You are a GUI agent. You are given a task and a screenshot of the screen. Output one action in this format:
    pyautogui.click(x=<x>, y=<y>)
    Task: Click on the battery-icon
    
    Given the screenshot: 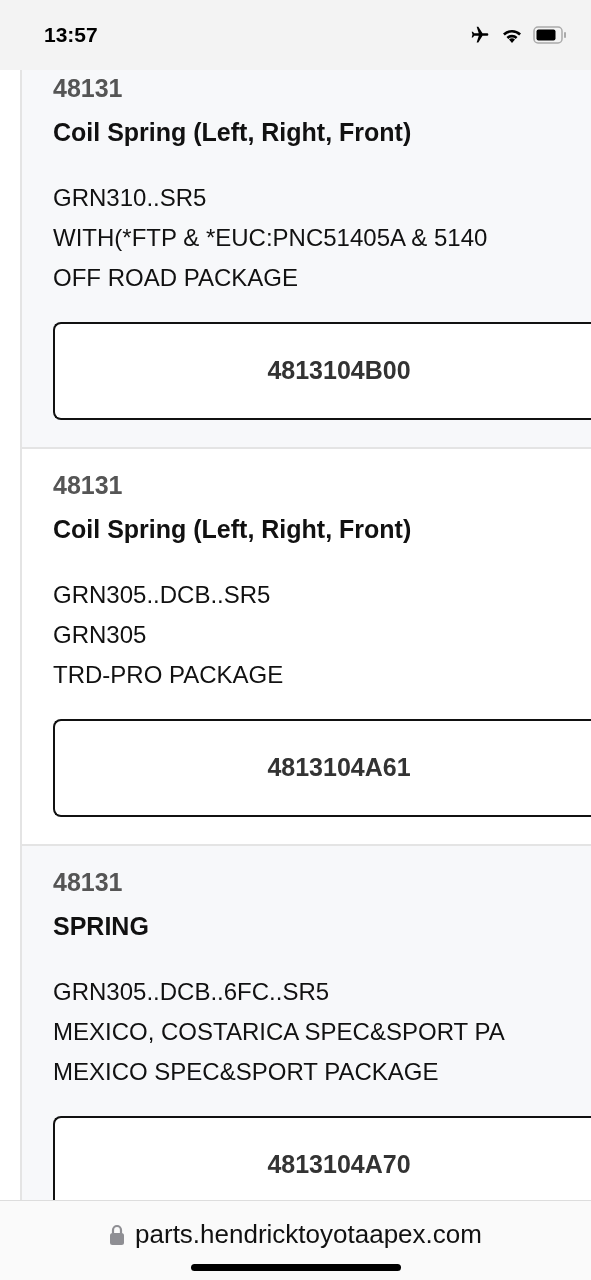 What is the action you would take?
    pyautogui.click(x=550, y=35)
    